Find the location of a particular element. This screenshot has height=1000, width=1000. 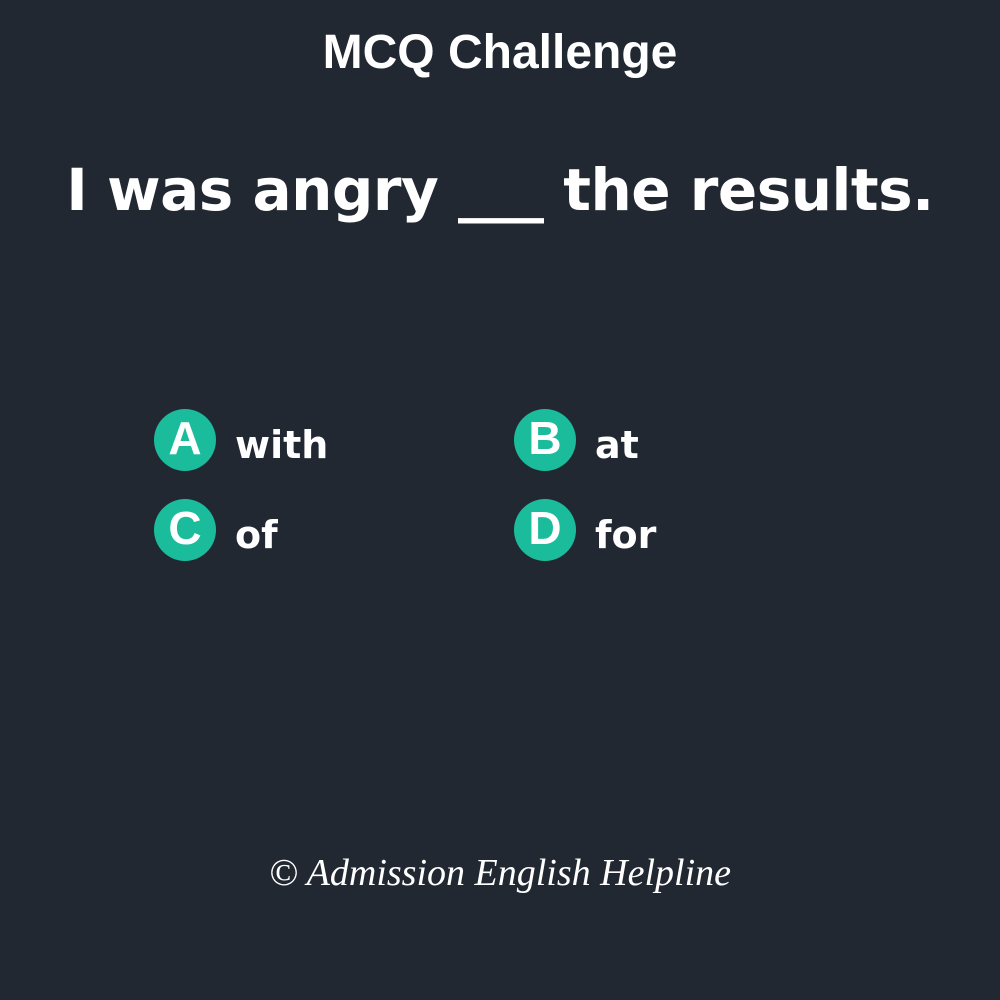

option-a-badge: A is located at coordinates (185, 440).